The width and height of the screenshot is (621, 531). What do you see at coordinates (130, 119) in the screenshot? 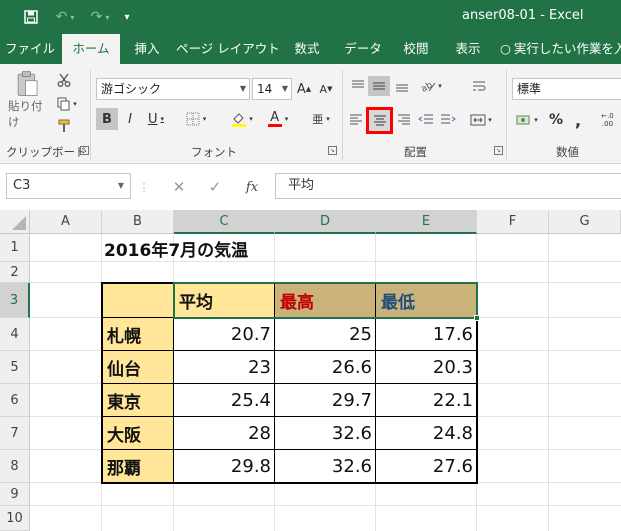
I see `italic-button: I` at bounding box center [130, 119].